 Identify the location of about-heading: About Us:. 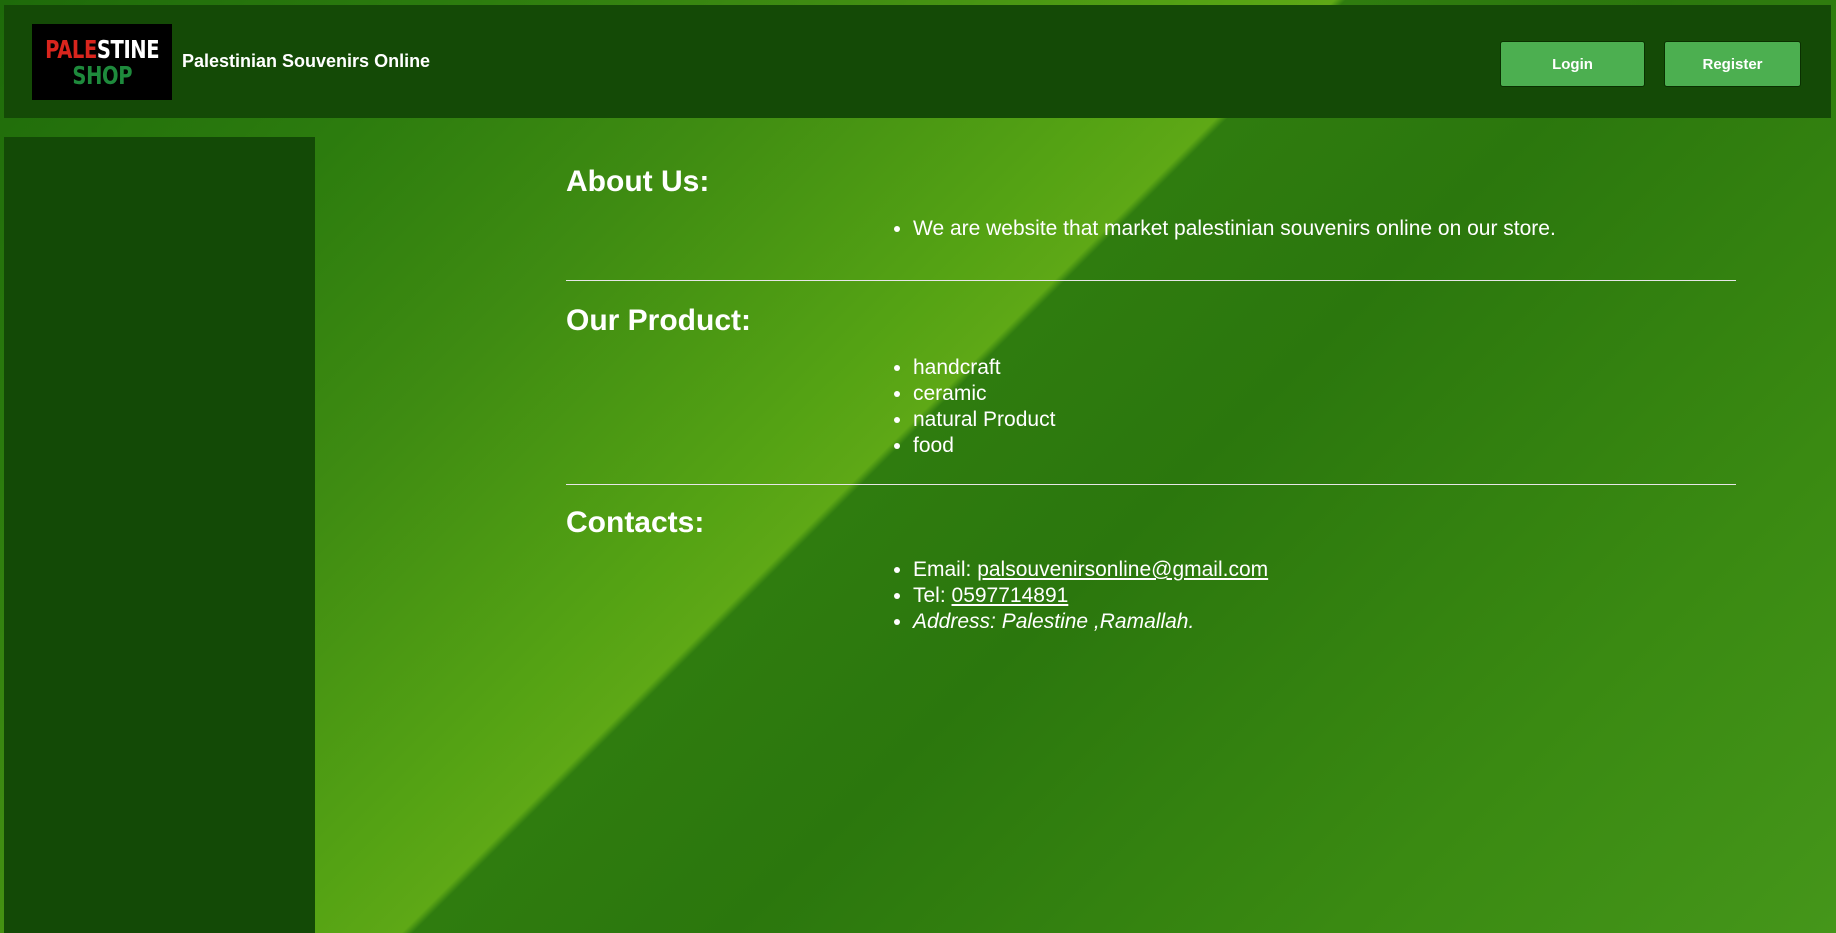
(638, 181).